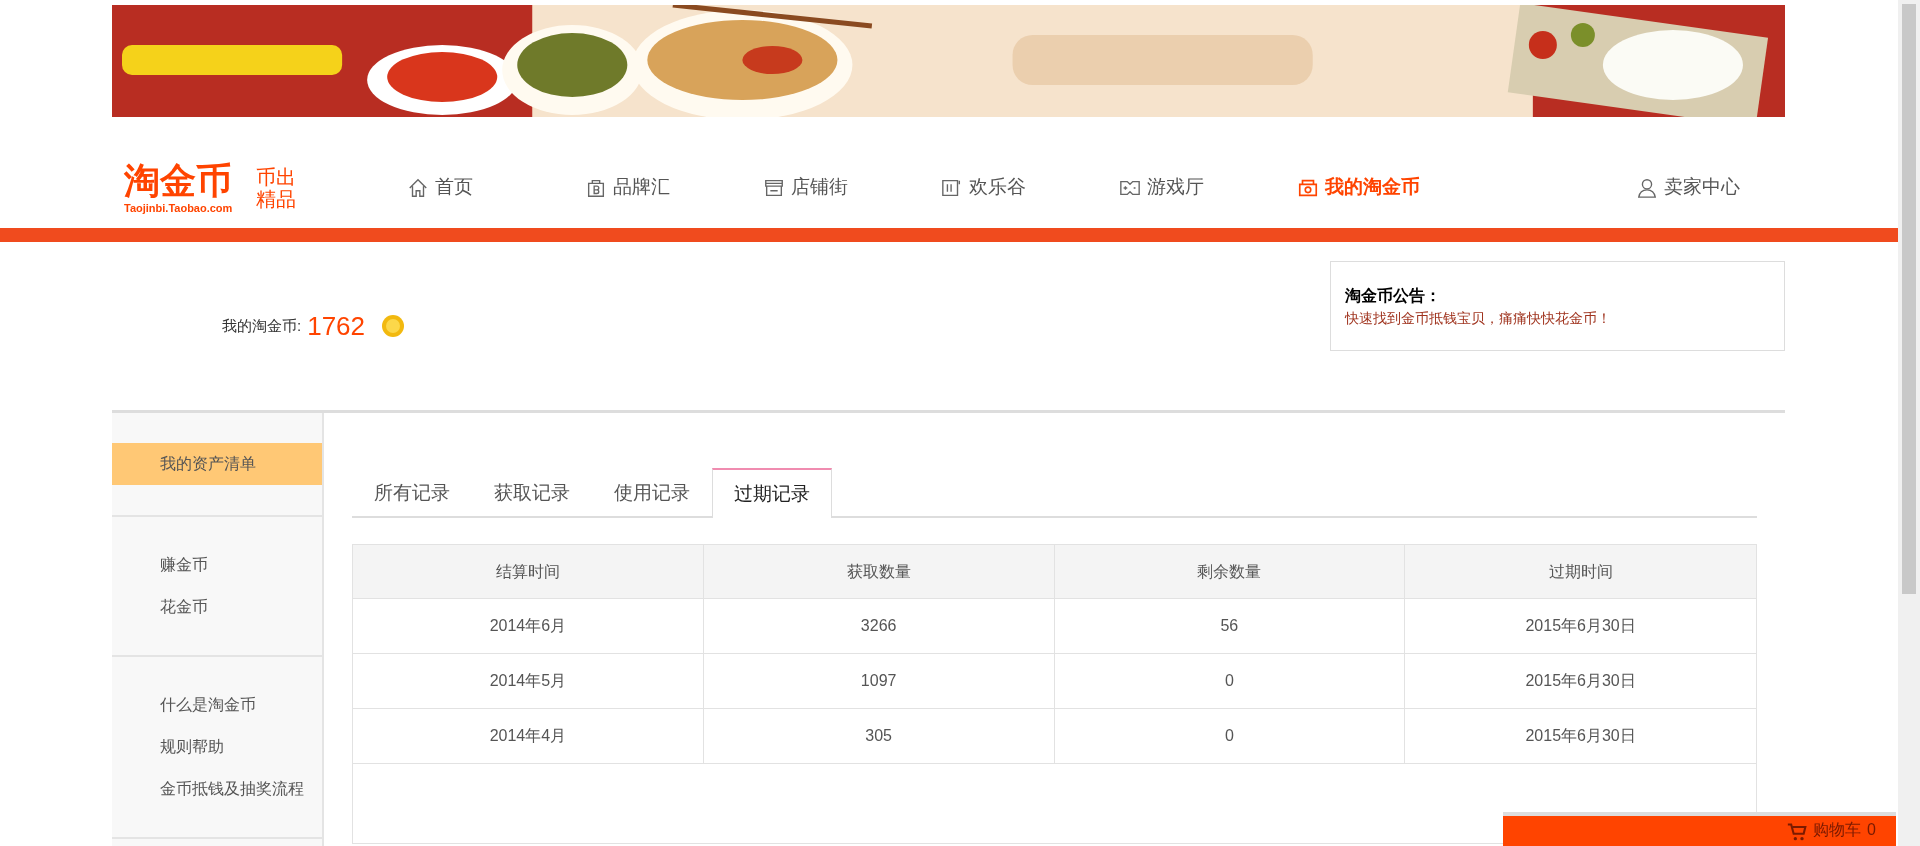 This screenshot has height=846, width=1920. I want to click on coin-icon, so click(393, 326).